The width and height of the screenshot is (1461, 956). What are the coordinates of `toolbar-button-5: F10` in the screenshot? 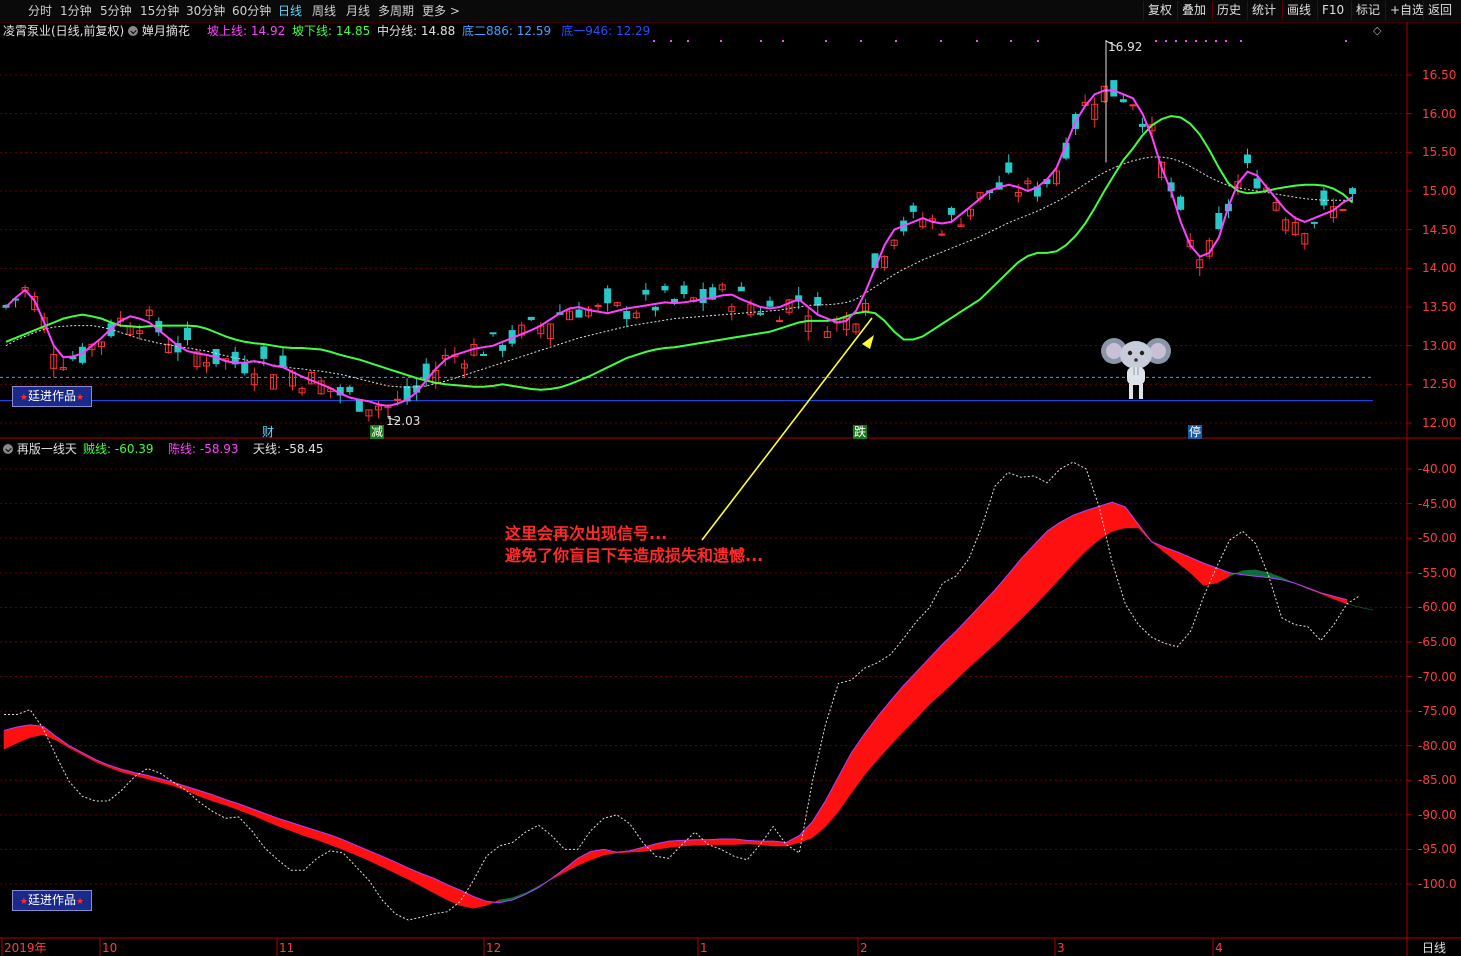 It's located at (1332, 10).